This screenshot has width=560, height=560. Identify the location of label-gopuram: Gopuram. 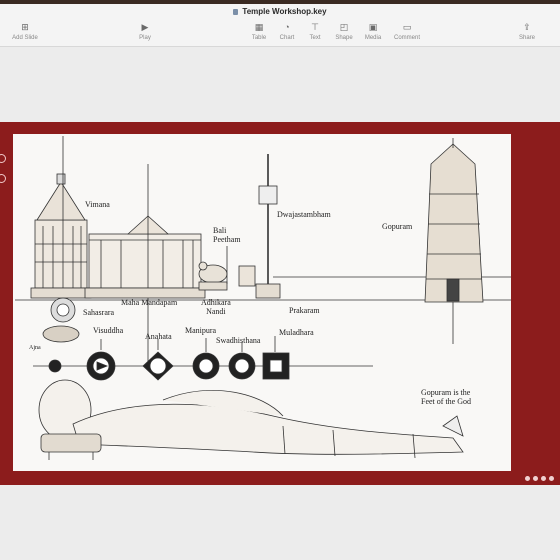
(397, 226).